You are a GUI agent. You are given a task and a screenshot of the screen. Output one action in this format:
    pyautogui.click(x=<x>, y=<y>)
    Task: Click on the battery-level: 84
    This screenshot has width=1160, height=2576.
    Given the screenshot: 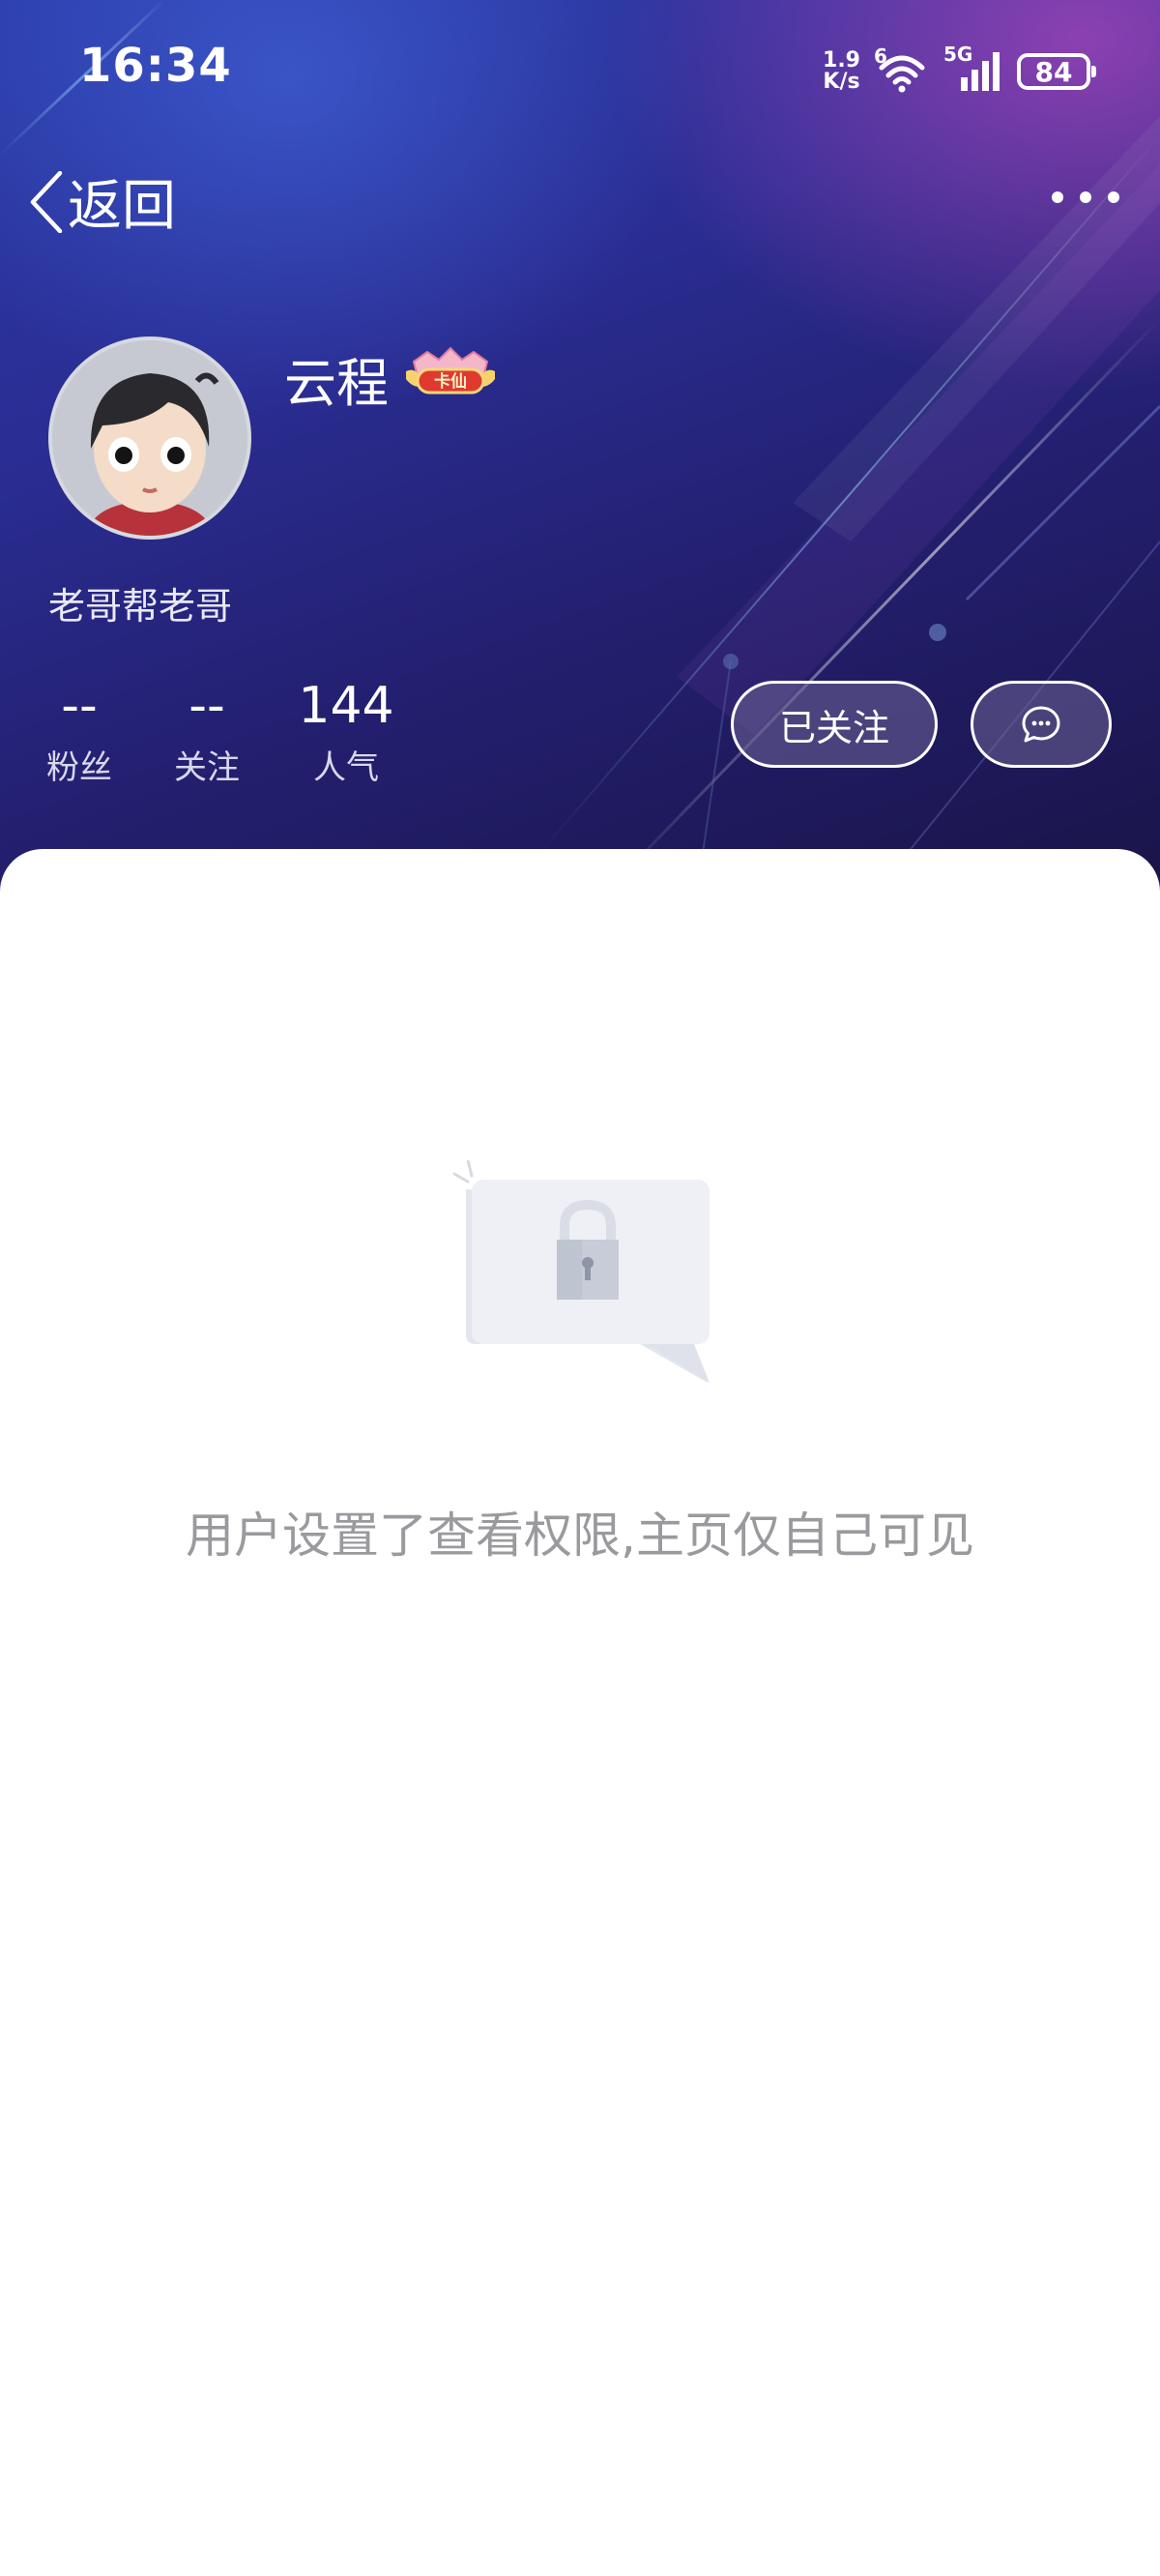 What is the action you would take?
    pyautogui.click(x=1053, y=71)
    